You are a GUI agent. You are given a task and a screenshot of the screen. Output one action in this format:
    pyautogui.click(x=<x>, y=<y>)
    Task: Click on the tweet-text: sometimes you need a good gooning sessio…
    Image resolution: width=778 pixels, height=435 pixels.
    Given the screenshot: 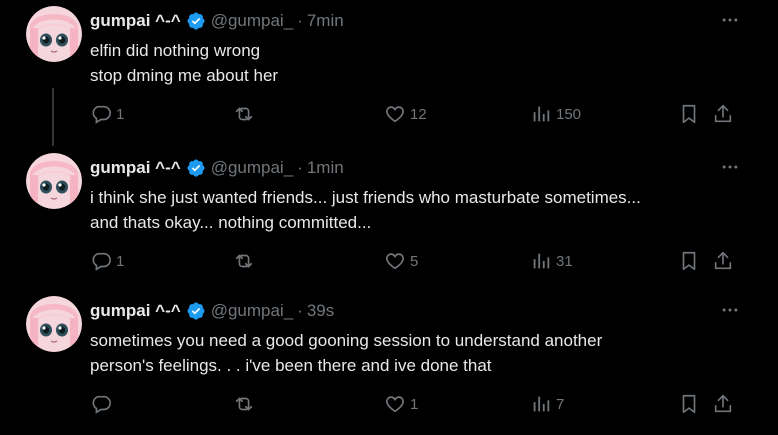 What is the action you would take?
    pyautogui.click(x=420, y=353)
    